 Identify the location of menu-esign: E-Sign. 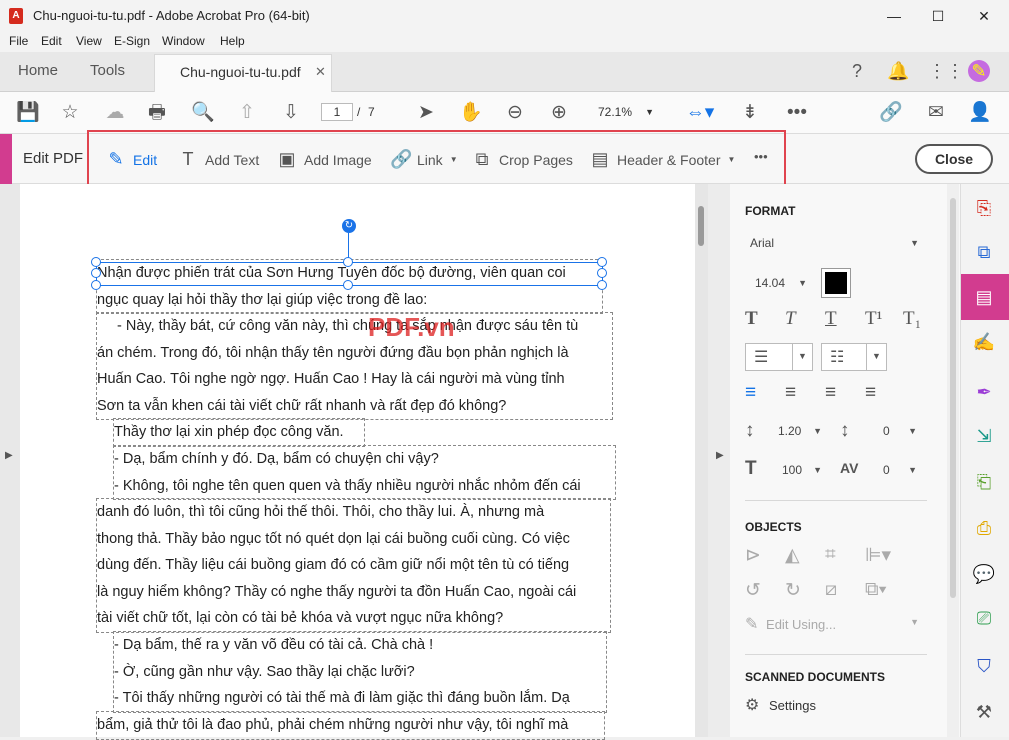
(132, 41).